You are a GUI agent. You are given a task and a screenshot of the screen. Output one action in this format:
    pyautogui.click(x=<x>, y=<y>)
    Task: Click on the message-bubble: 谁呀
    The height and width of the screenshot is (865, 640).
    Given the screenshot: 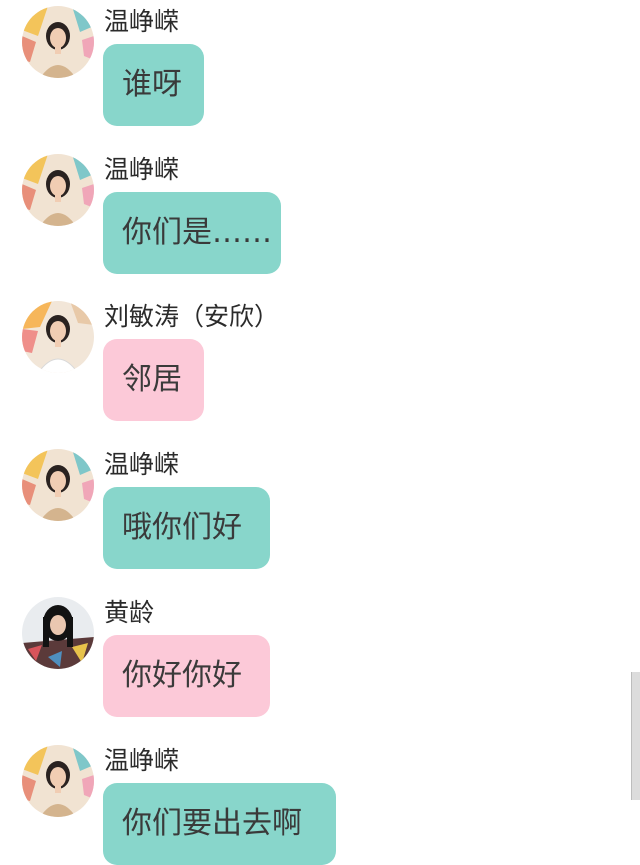 What is the action you would take?
    pyautogui.click(x=153, y=85)
    